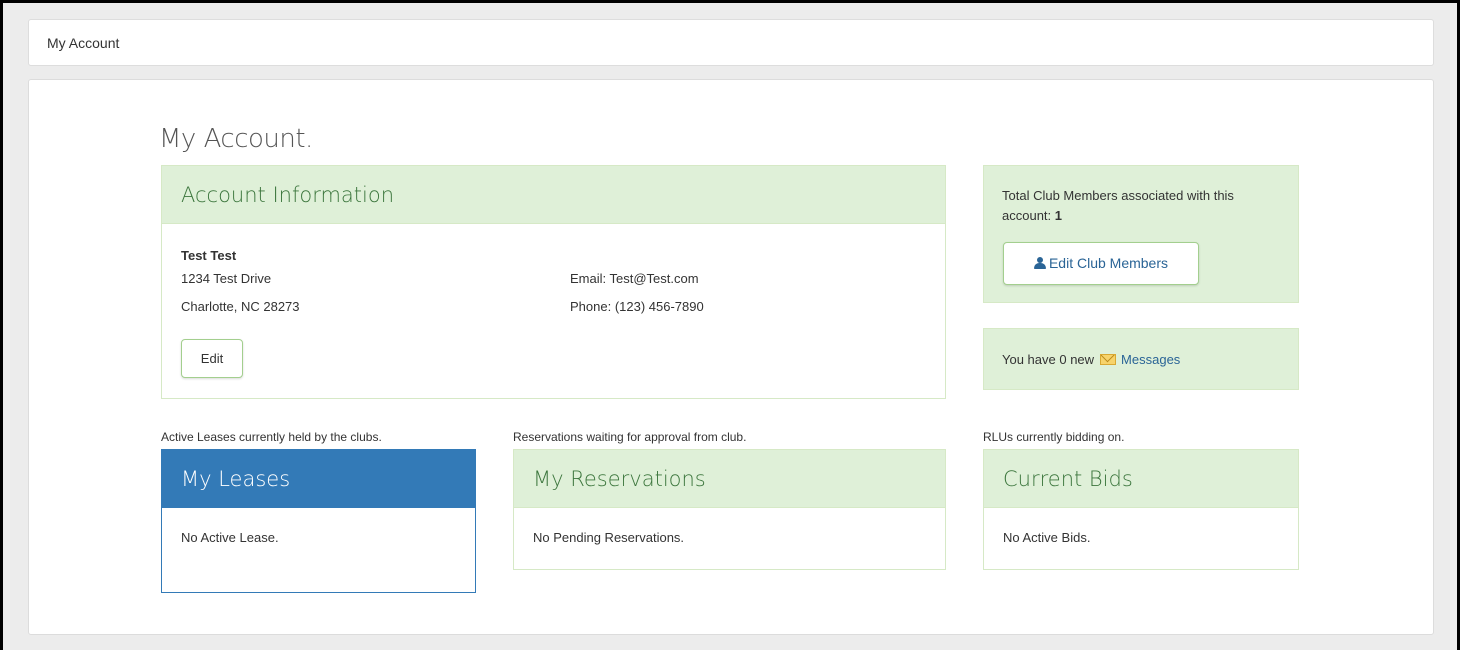  Describe the element at coordinates (609, 537) in the screenshot. I see `my-reservations-body: No Pending Reservations.` at that location.